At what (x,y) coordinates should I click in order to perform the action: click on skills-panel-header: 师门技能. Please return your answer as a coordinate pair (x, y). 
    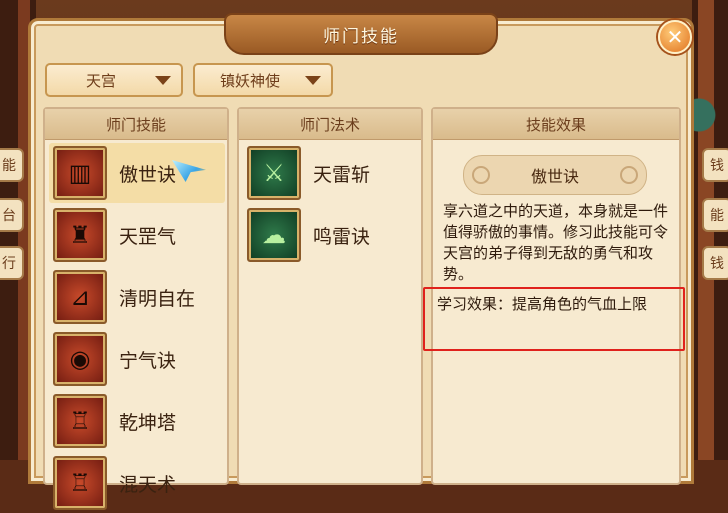
    Looking at the image, I should click on (136, 124).